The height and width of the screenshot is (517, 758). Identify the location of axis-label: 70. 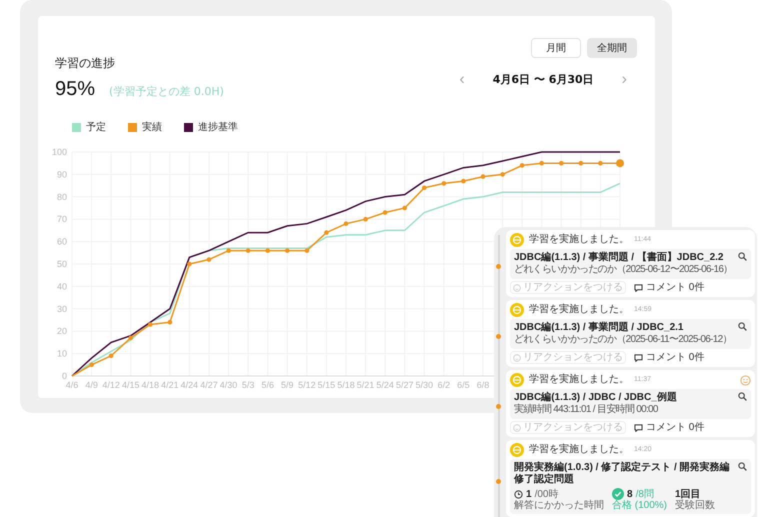
(61, 219).